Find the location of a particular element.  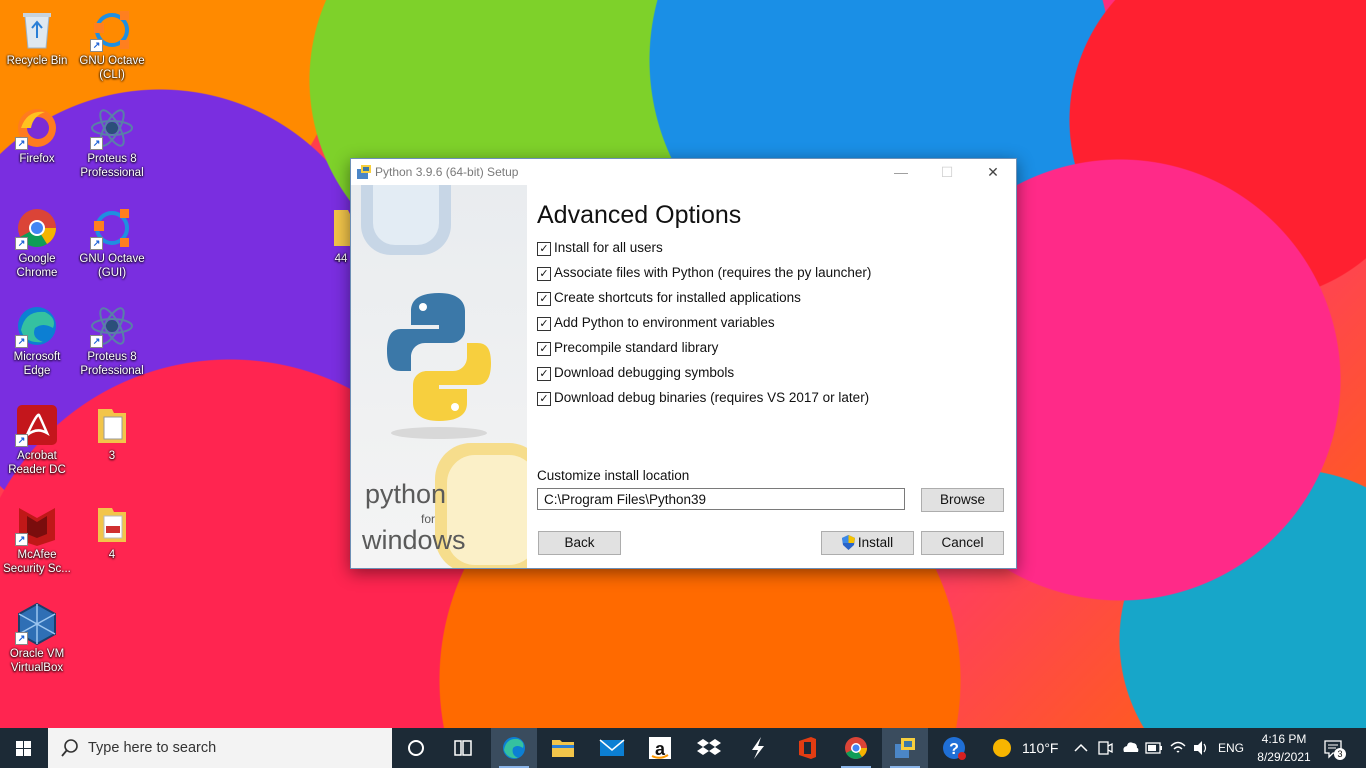

octave-icon: ↗ is located at coordinates (112, 30).